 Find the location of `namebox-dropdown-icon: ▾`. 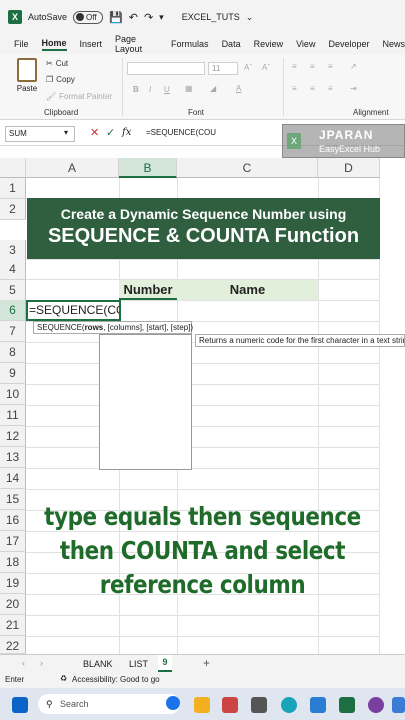

namebox-dropdown-icon: ▾ is located at coordinates (66, 132).